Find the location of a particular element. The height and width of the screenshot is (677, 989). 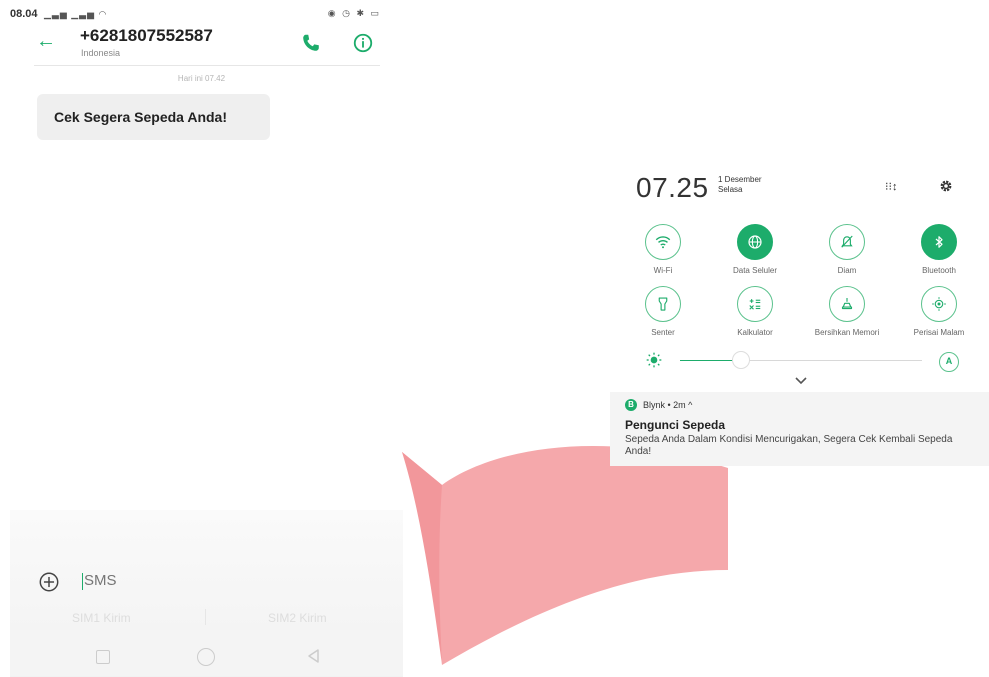

text-cursor is located at coordinates (82, 581).